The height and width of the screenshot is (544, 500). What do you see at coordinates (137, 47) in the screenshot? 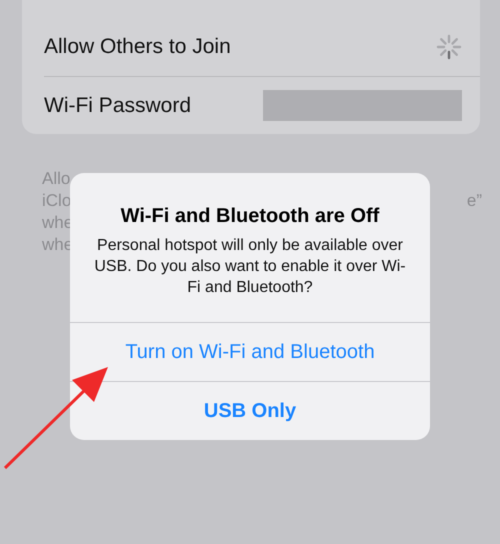
I see `setting-label: Allow Others to Join` at bounding box center [137, 47].